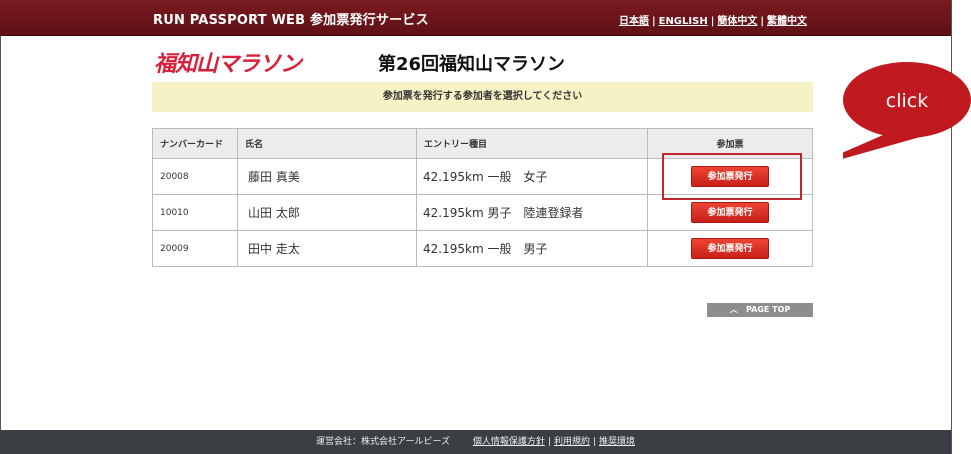 The image size is (971, 454). What do you see at coordinates (327, 212) in the screenshot?
I see `name-cell: 山田 太郎` at bounding box center [327, 212].